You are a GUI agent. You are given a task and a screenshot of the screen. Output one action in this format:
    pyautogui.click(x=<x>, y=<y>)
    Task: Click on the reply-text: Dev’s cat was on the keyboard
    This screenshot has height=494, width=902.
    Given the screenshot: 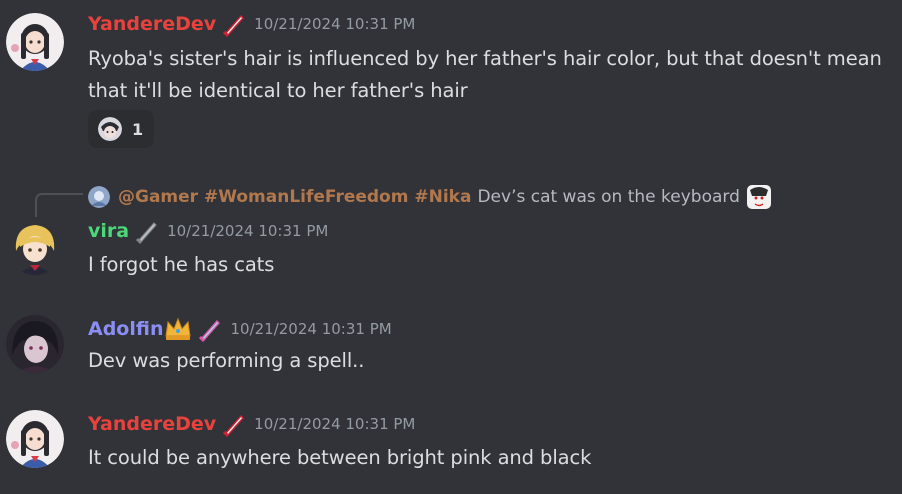 What is the action you would take?
    pyautogui.click(x=608, y=197)
    